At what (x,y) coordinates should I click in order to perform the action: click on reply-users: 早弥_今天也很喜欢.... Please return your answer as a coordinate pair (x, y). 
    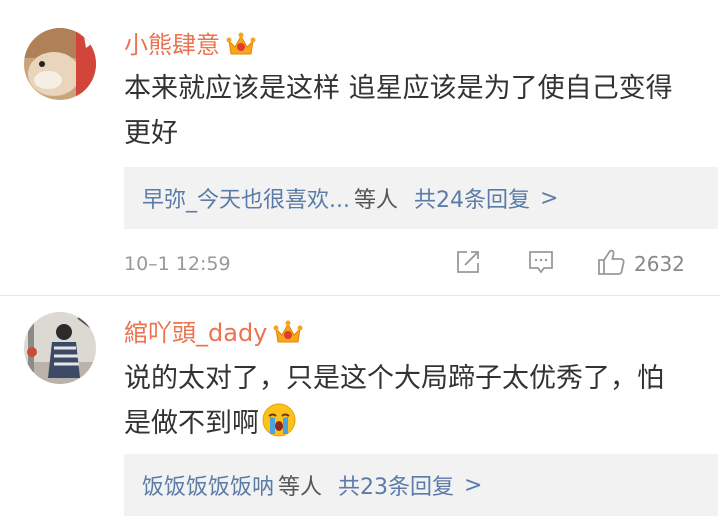
    Looking at the image, I should click on (246, 198).